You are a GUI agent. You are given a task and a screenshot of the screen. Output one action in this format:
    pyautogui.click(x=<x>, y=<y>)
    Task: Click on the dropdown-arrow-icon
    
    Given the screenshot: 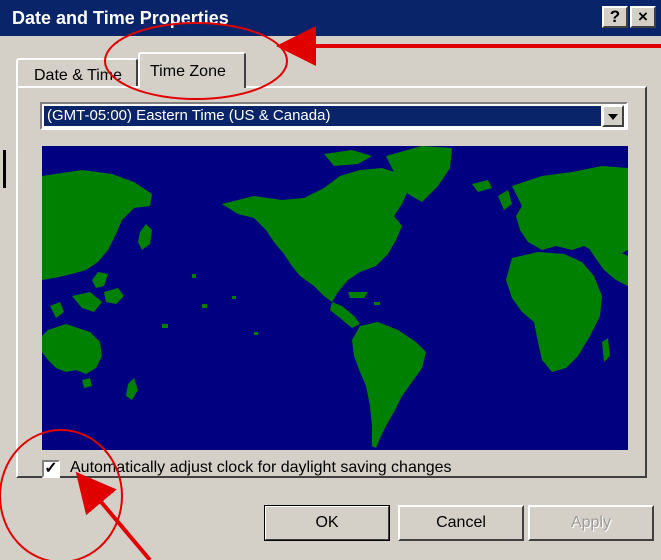 What is the action you would take?
    pyautogui.click(x=613, y=116)
    